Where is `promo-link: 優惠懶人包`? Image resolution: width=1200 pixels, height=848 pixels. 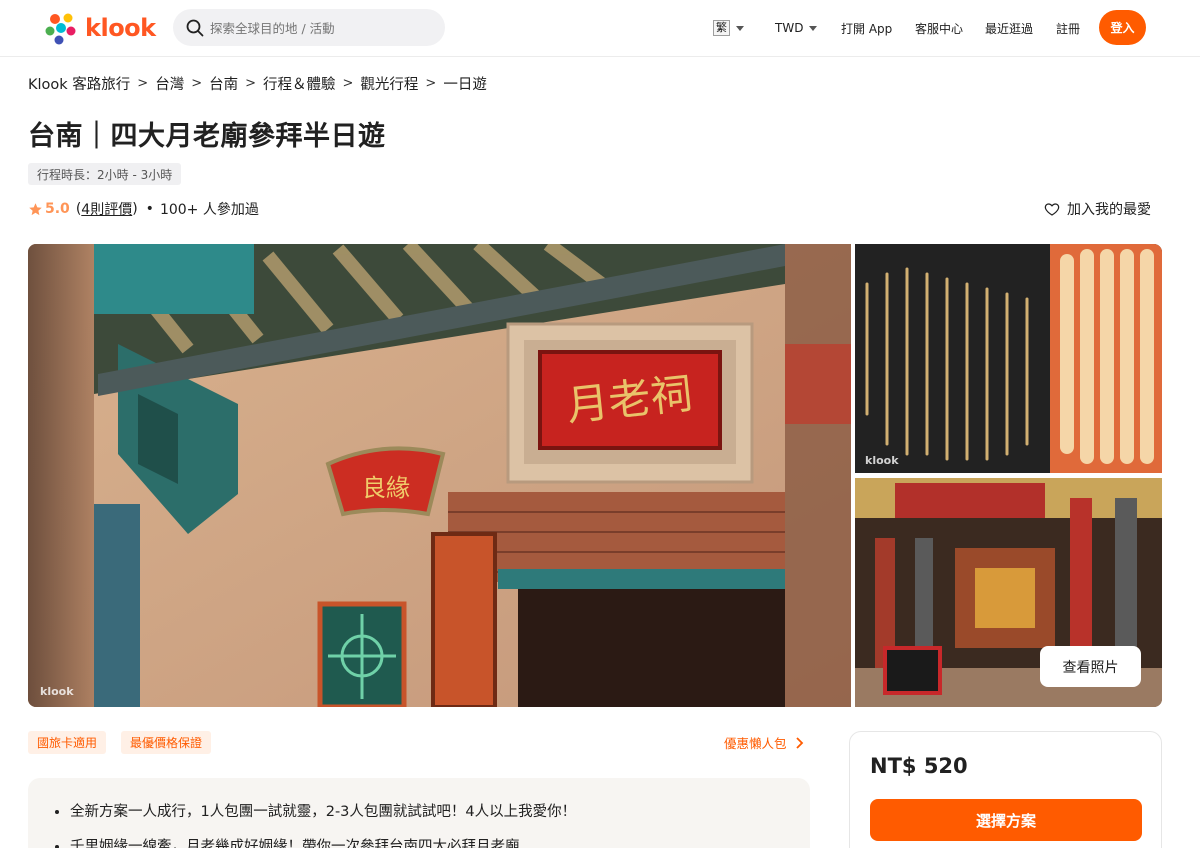
promo-link: 優惠懶人包 is located at coordinates (765, 742).